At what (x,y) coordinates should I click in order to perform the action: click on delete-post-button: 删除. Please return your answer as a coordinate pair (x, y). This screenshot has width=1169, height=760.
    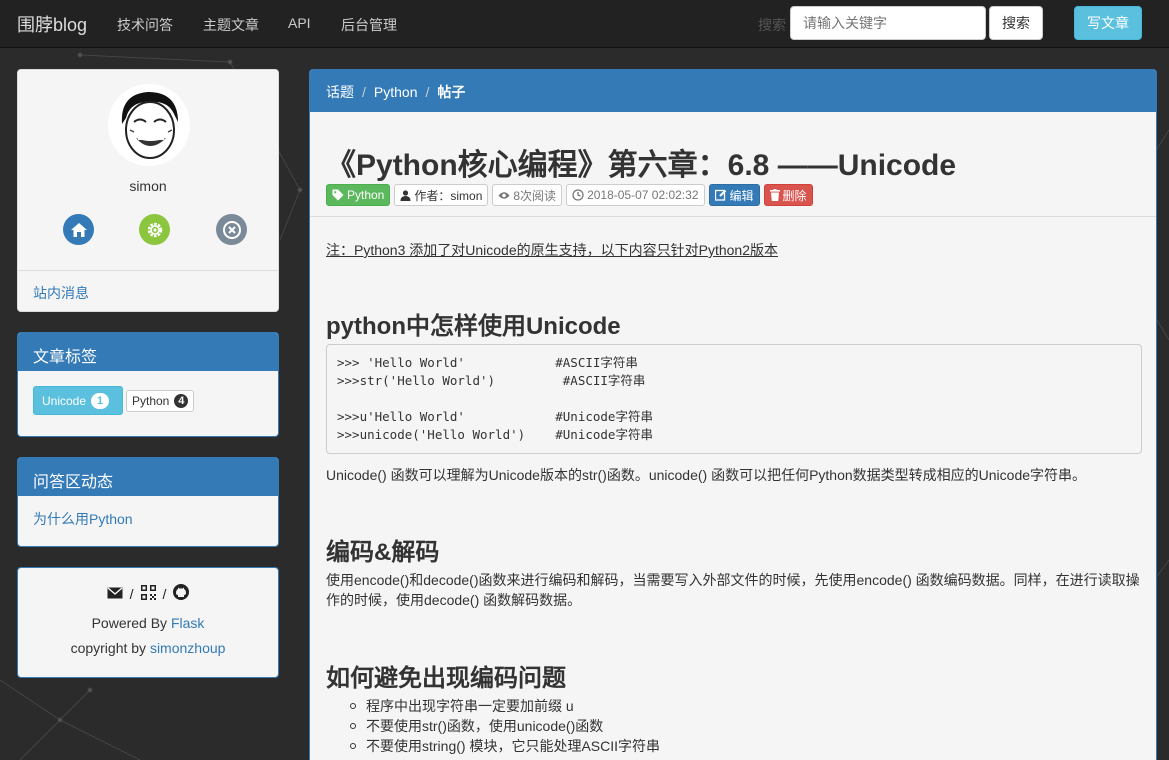
    Looking at the image, I should click on (788, 195).